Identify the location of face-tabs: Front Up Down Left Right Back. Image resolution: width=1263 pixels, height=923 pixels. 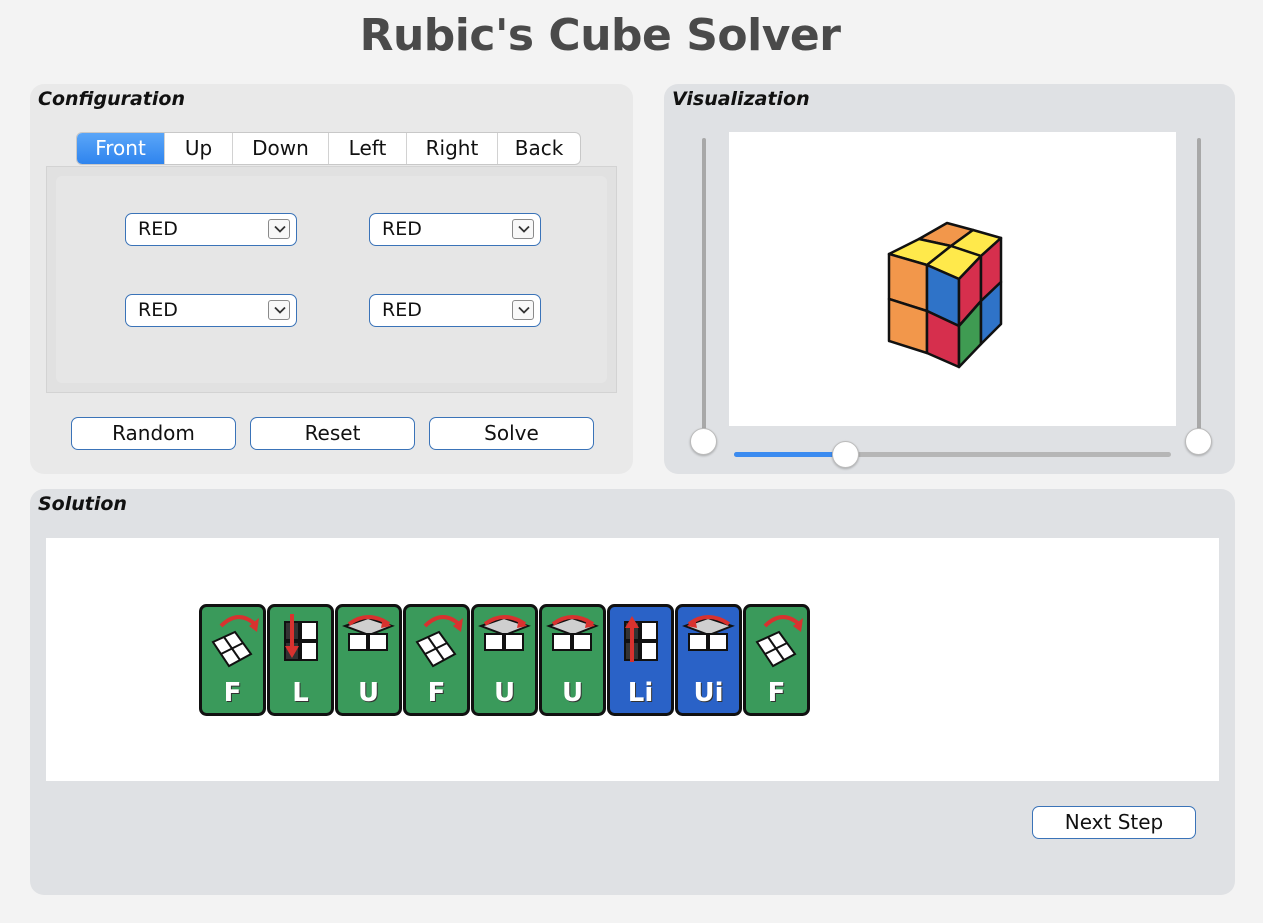
(328, 148).